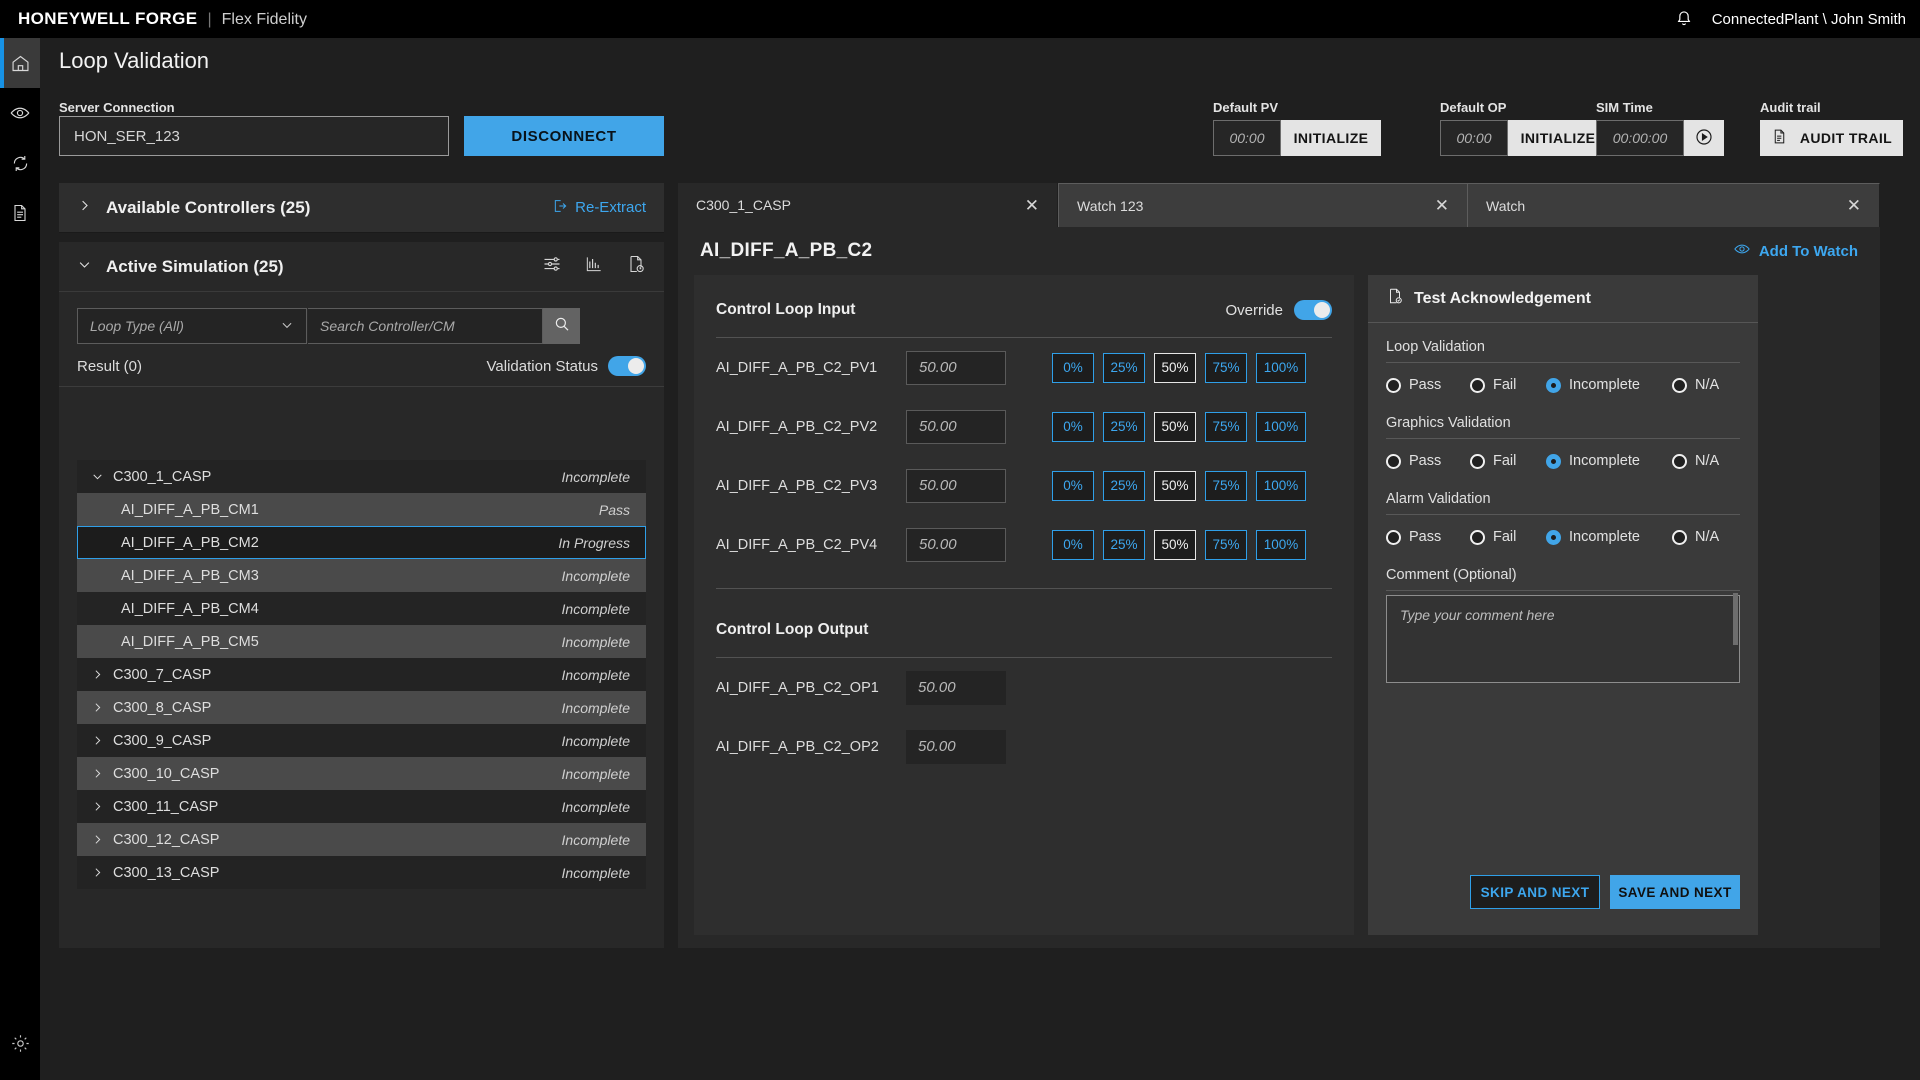 This screenshot has height=1080, width=1920. Describe the element at coordinates (102, 476) in the screenshot. I see `chevron-down-icon` at that location.